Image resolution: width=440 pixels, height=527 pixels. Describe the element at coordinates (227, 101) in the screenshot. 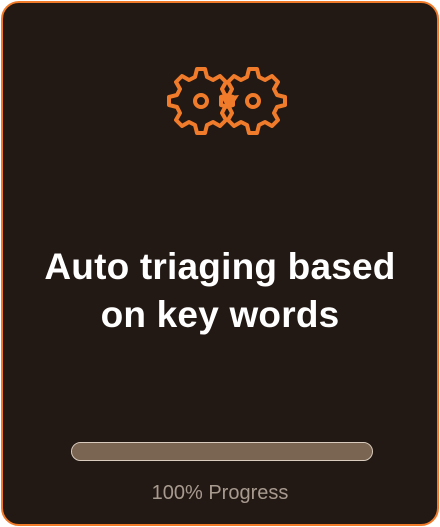

I see `gears-icon` at that location.